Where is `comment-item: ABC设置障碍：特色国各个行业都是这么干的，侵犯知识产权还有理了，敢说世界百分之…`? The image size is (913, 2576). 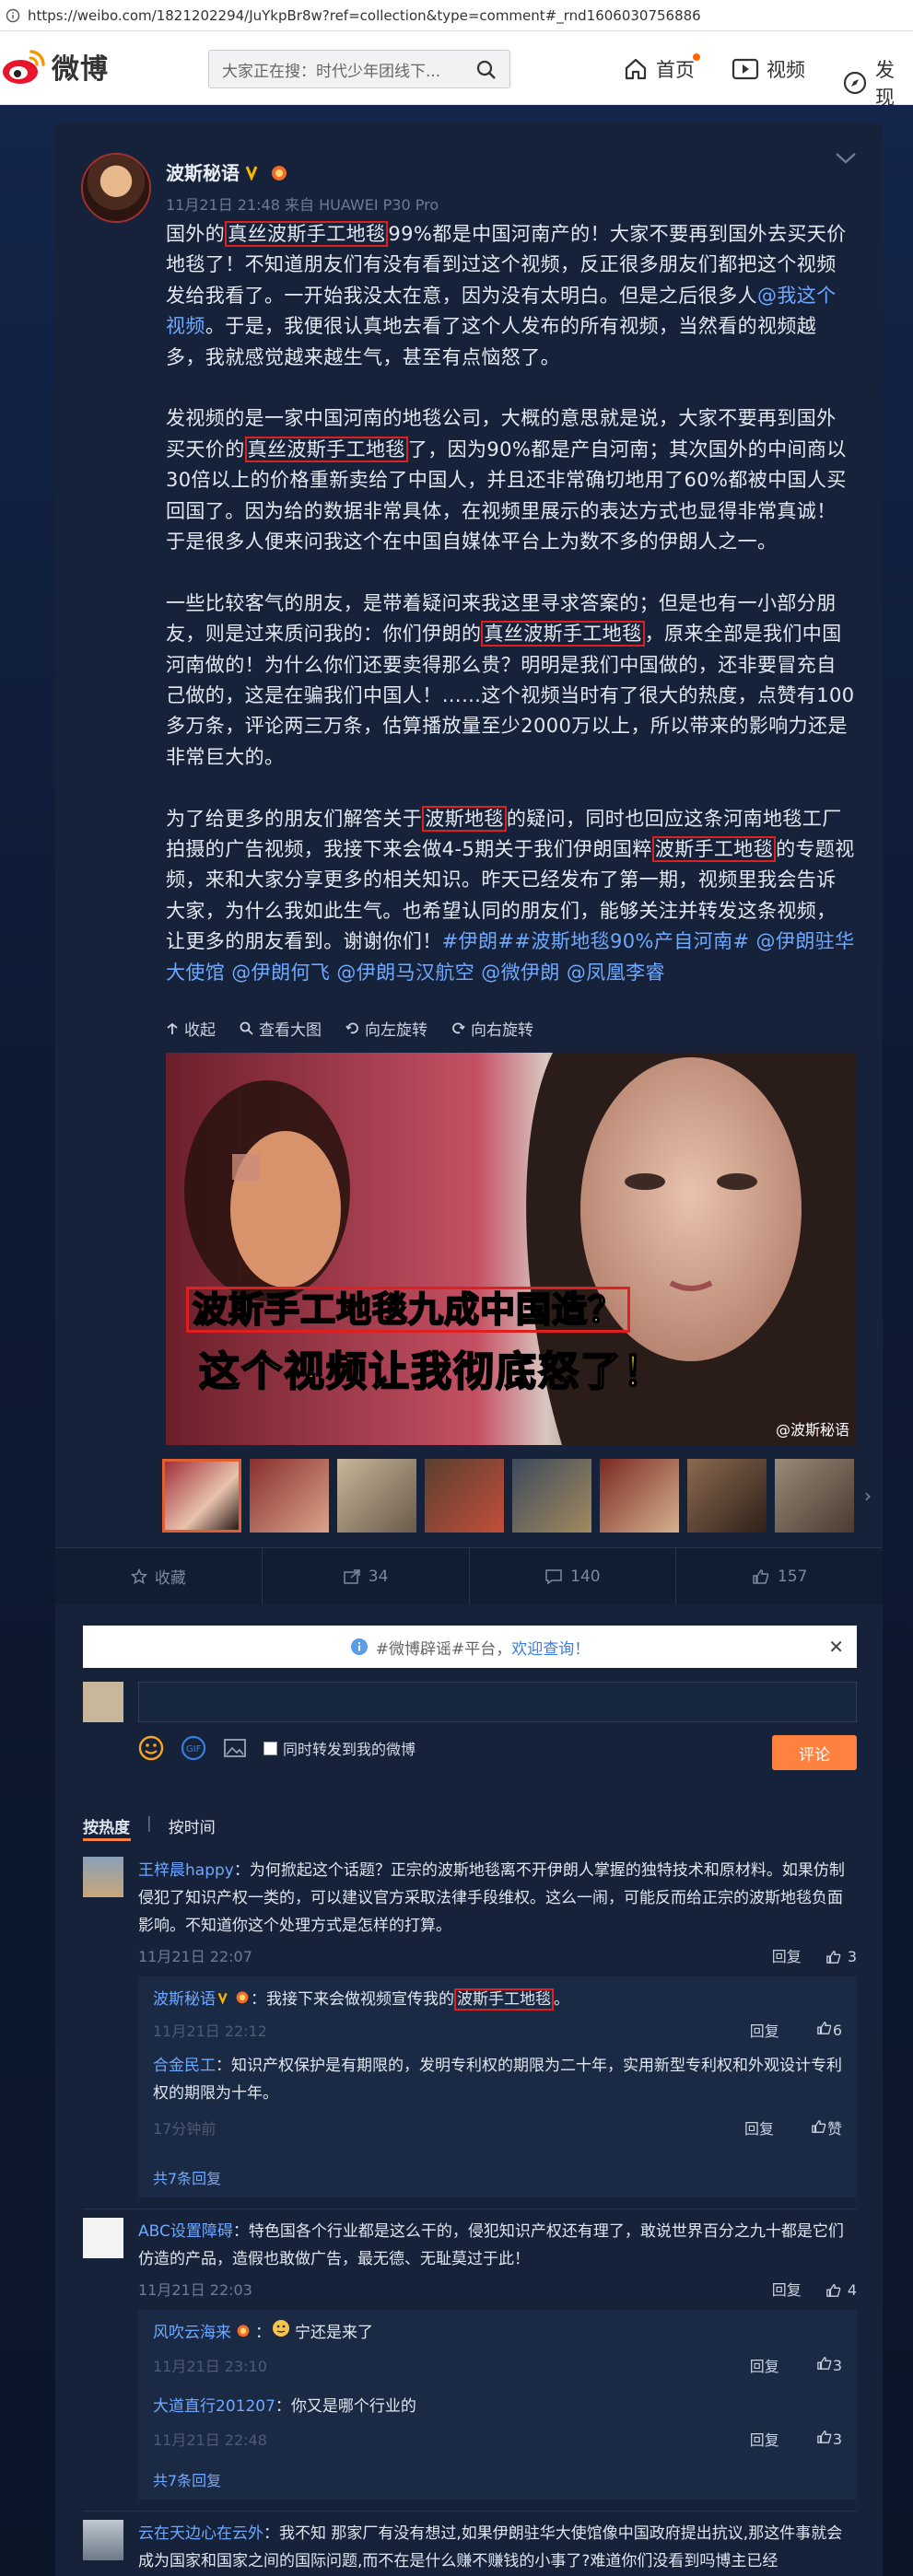
comment-item: ABC设置障碍：特色国各个行业都是这么干的，侵犯知识产权还有理了，敢说世界百分之… is located at coordinates (470, 2250).